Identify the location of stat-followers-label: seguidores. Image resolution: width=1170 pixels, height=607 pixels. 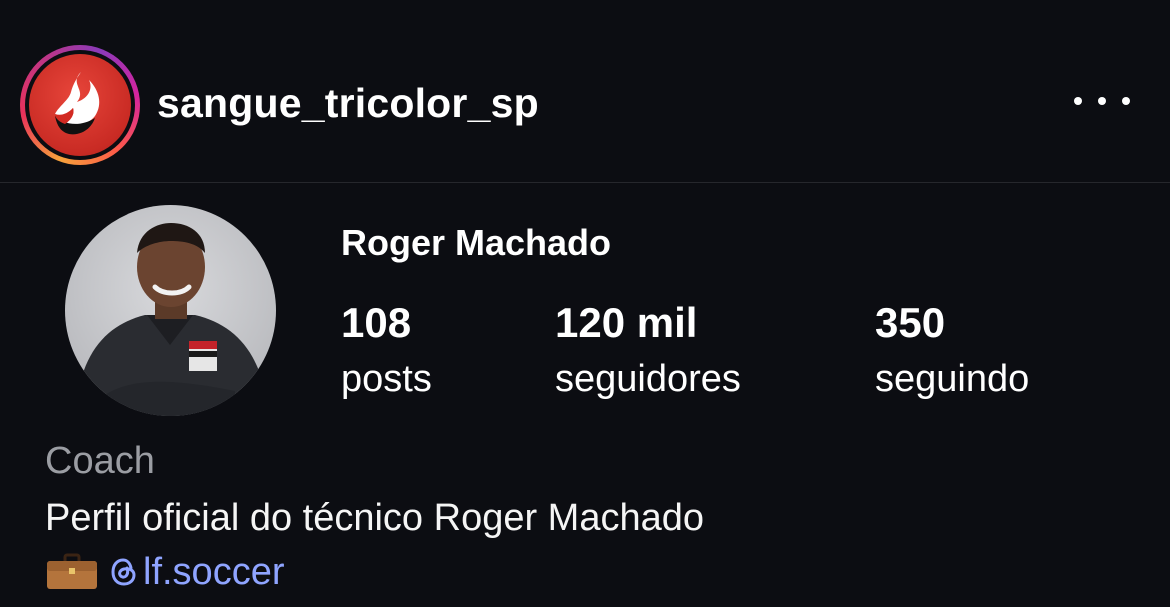
(648, 379).